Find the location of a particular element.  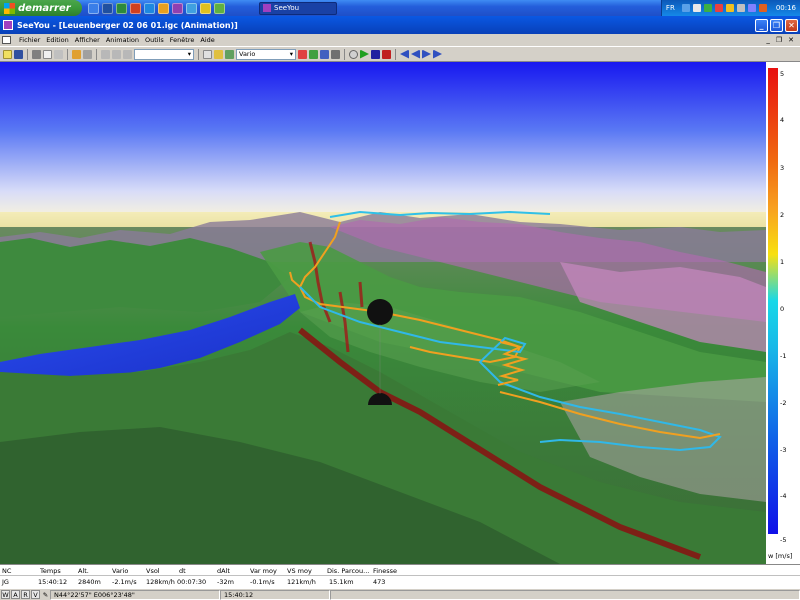

minimize-button: _ is located at coordinates (761, 25).